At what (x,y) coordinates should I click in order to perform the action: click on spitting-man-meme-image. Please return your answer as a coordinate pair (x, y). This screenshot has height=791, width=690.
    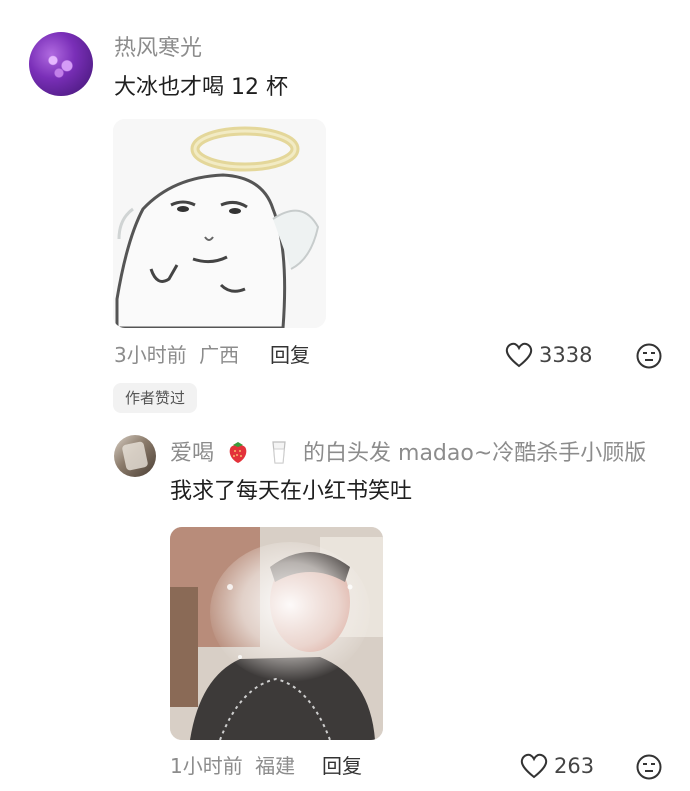
    Looking at the image, I should click on (276, 633).